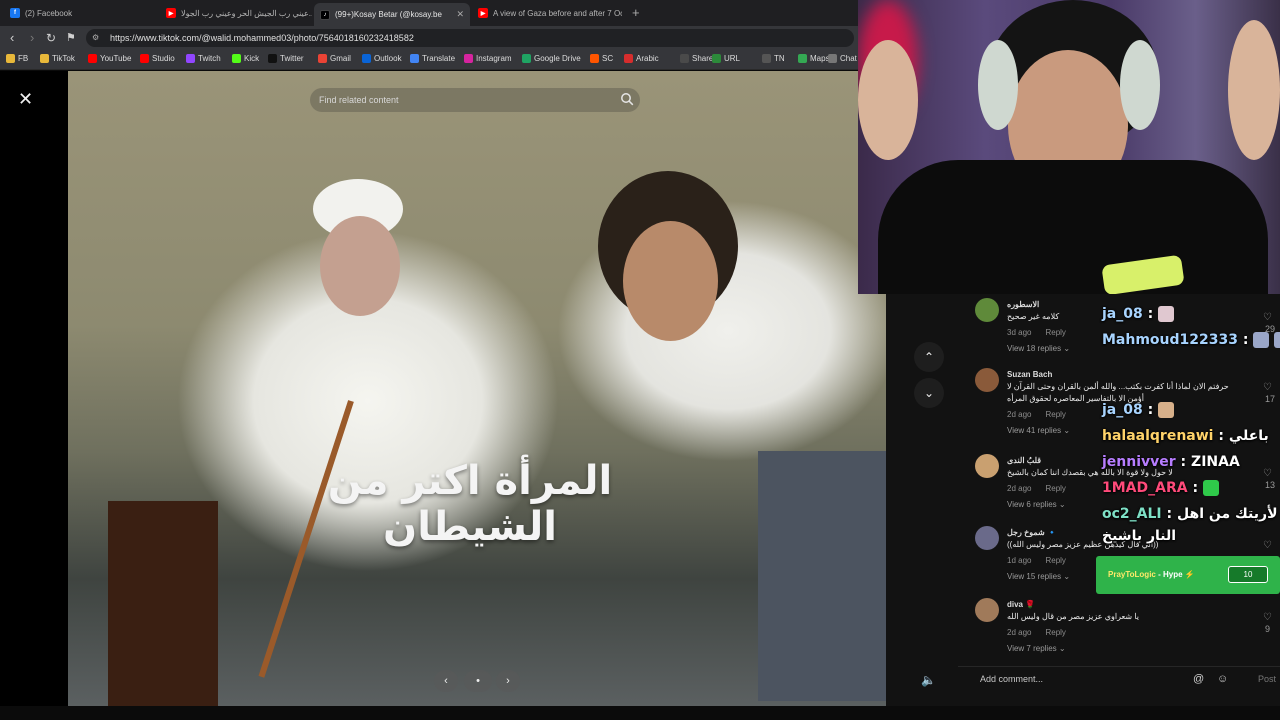 This screenshot has height=720, width=1280. I want to click on table-shape, so click(163, 603).